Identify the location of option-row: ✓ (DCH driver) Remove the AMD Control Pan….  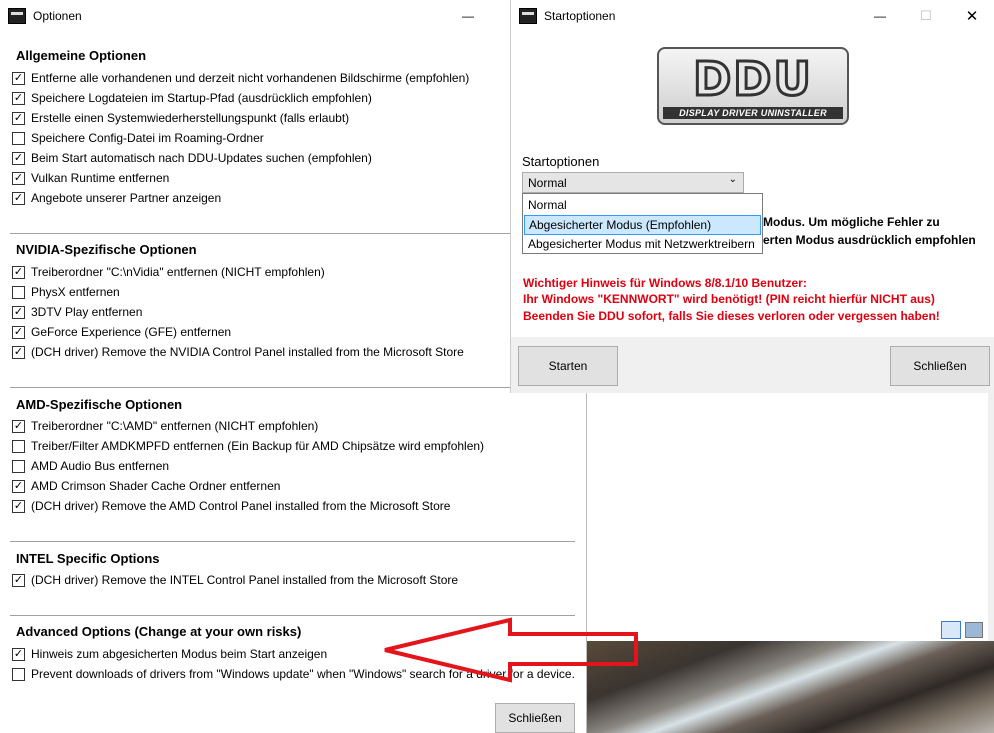
(231, 506).